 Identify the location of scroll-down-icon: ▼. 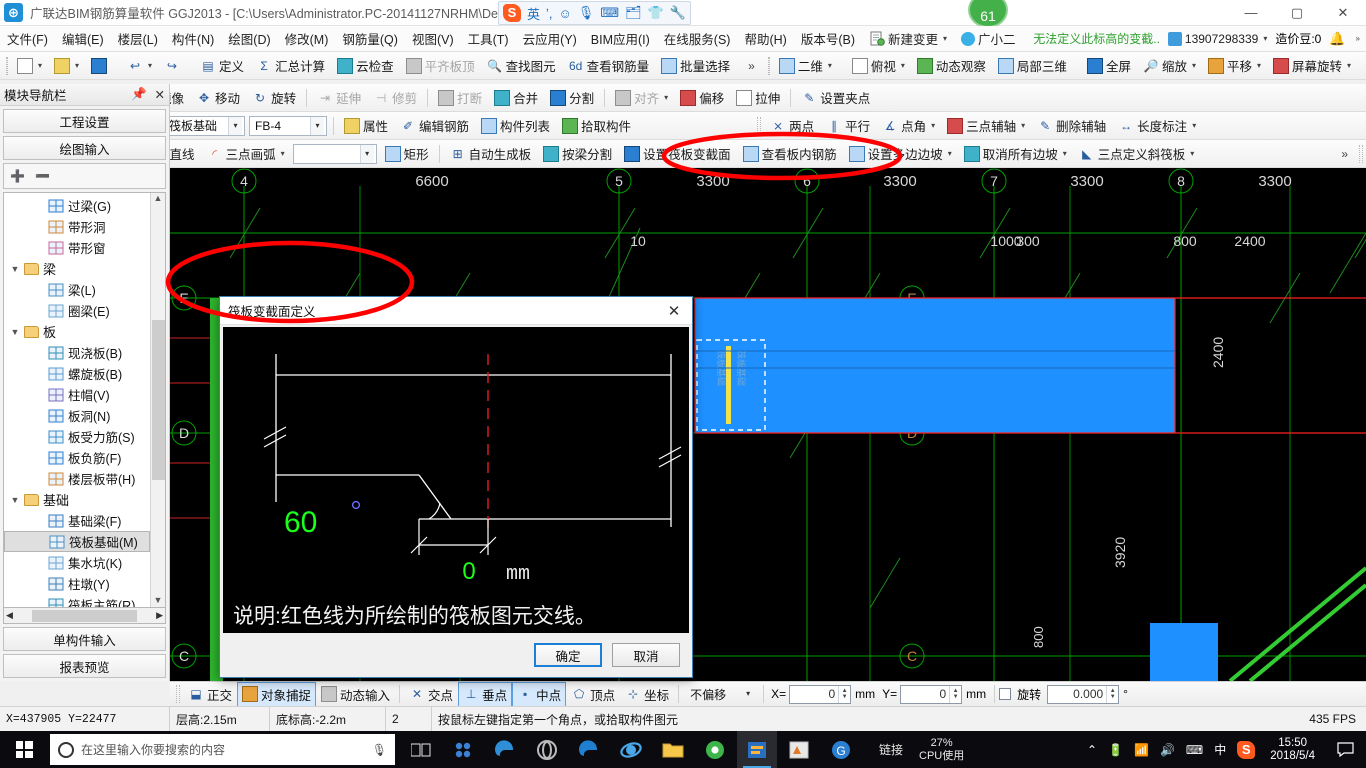
(158, 600).